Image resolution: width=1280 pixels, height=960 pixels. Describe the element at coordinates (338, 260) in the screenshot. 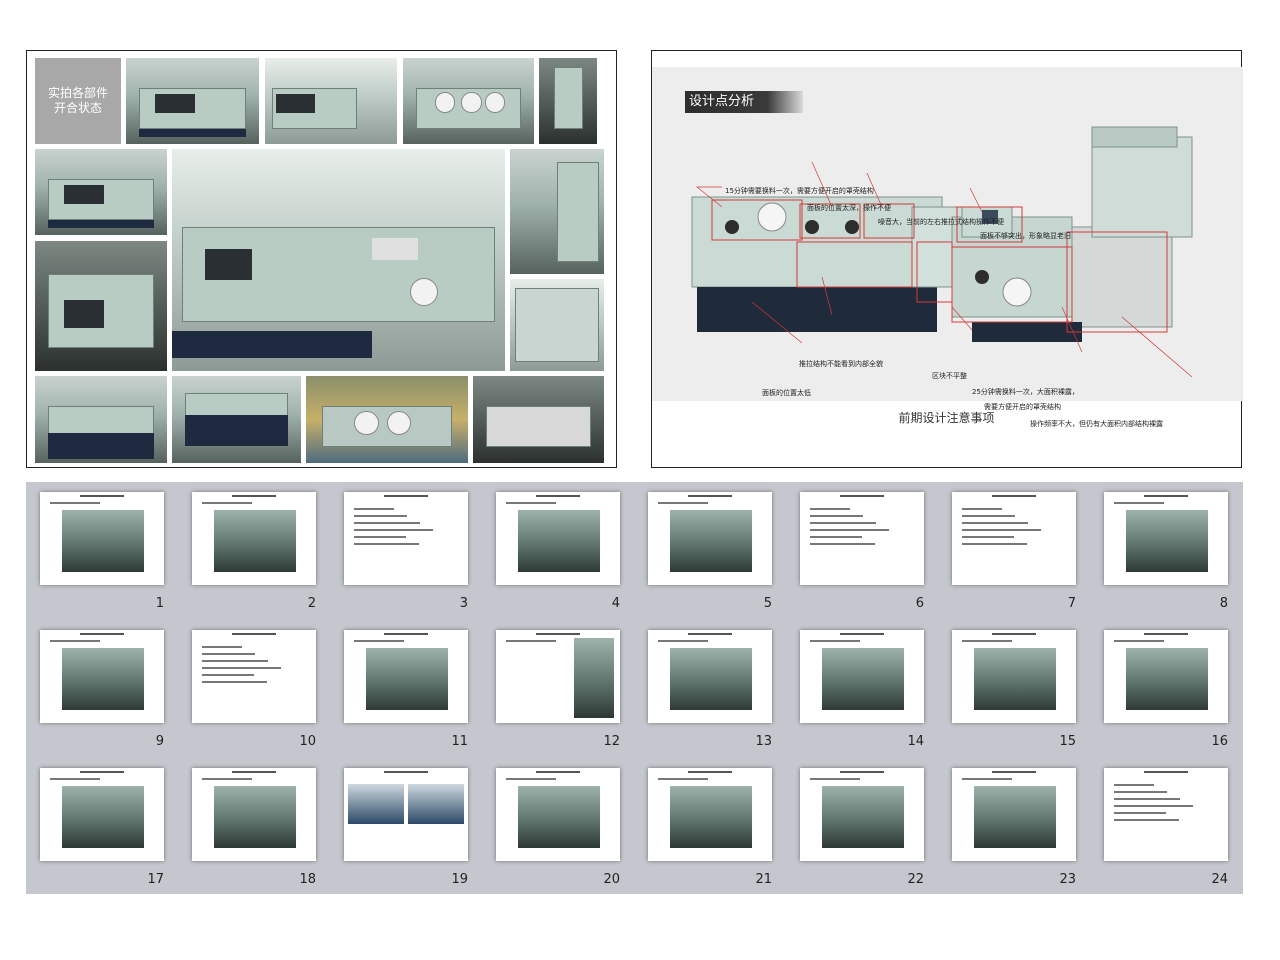

I see `photo-main` at that location.